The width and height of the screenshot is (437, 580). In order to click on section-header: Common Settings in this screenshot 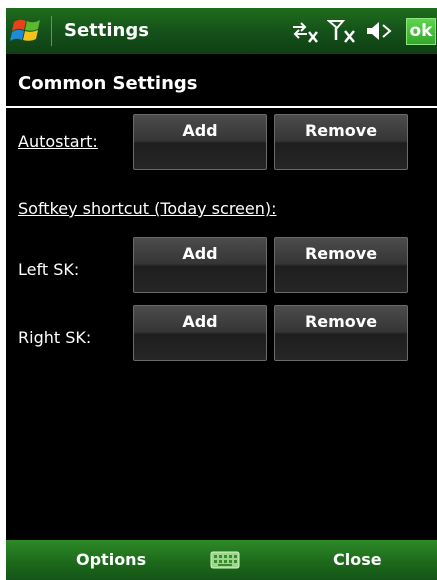, I will do `click(221, 85)`.